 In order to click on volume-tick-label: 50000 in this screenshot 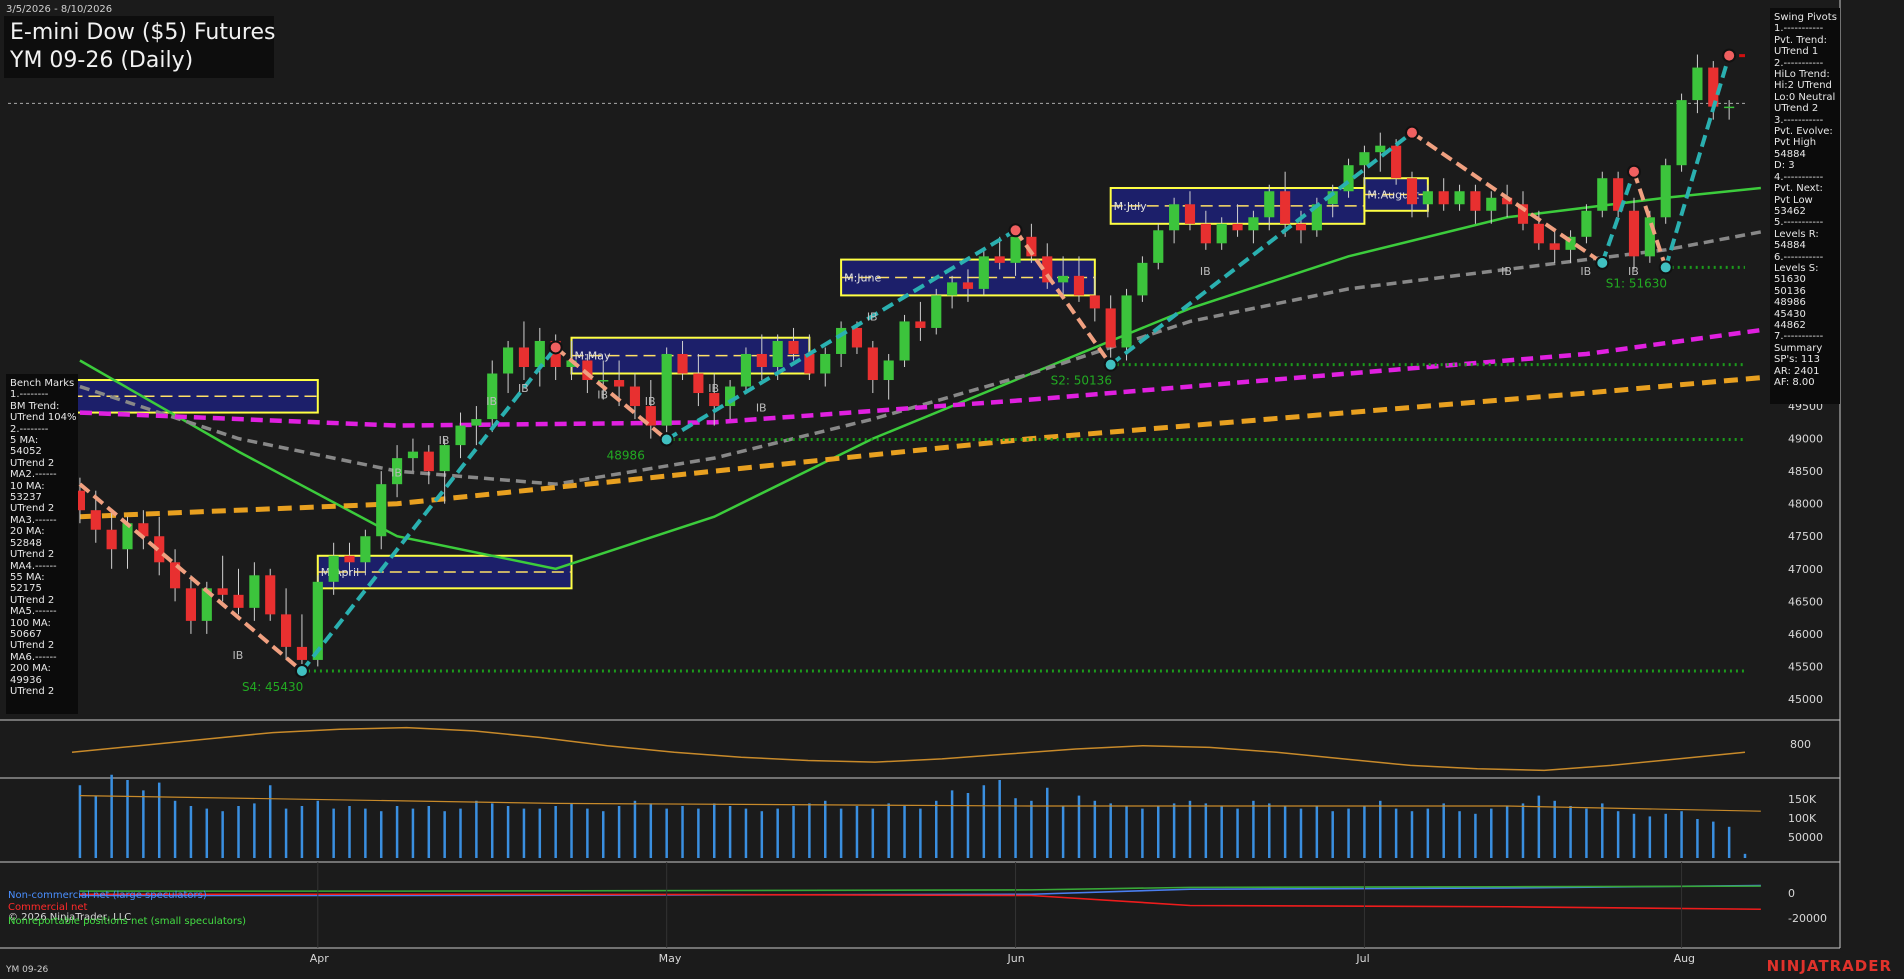, I will do `click(1805, 837)`.